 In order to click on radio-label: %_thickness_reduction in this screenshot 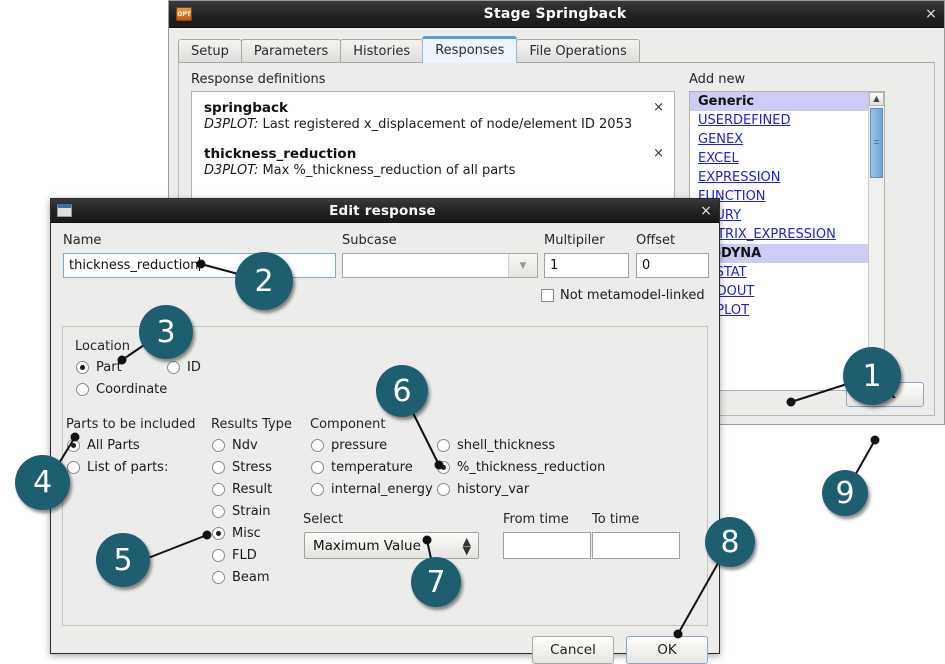, I will do `click(531, 467)`.